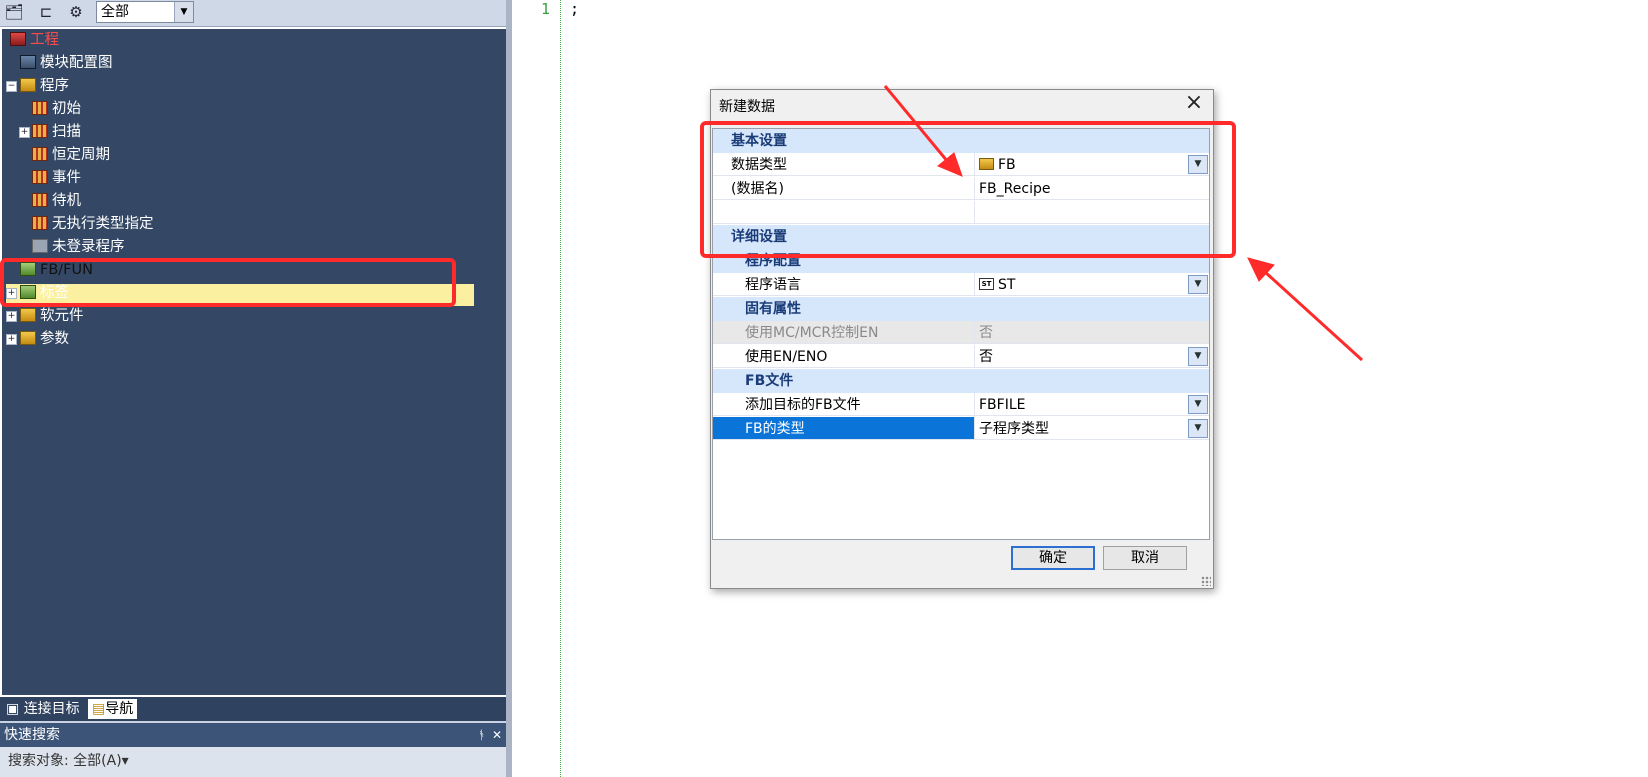 This screenshot has width=1648, height=777. I want to click on collapse-icon: −, so click(11, 86).